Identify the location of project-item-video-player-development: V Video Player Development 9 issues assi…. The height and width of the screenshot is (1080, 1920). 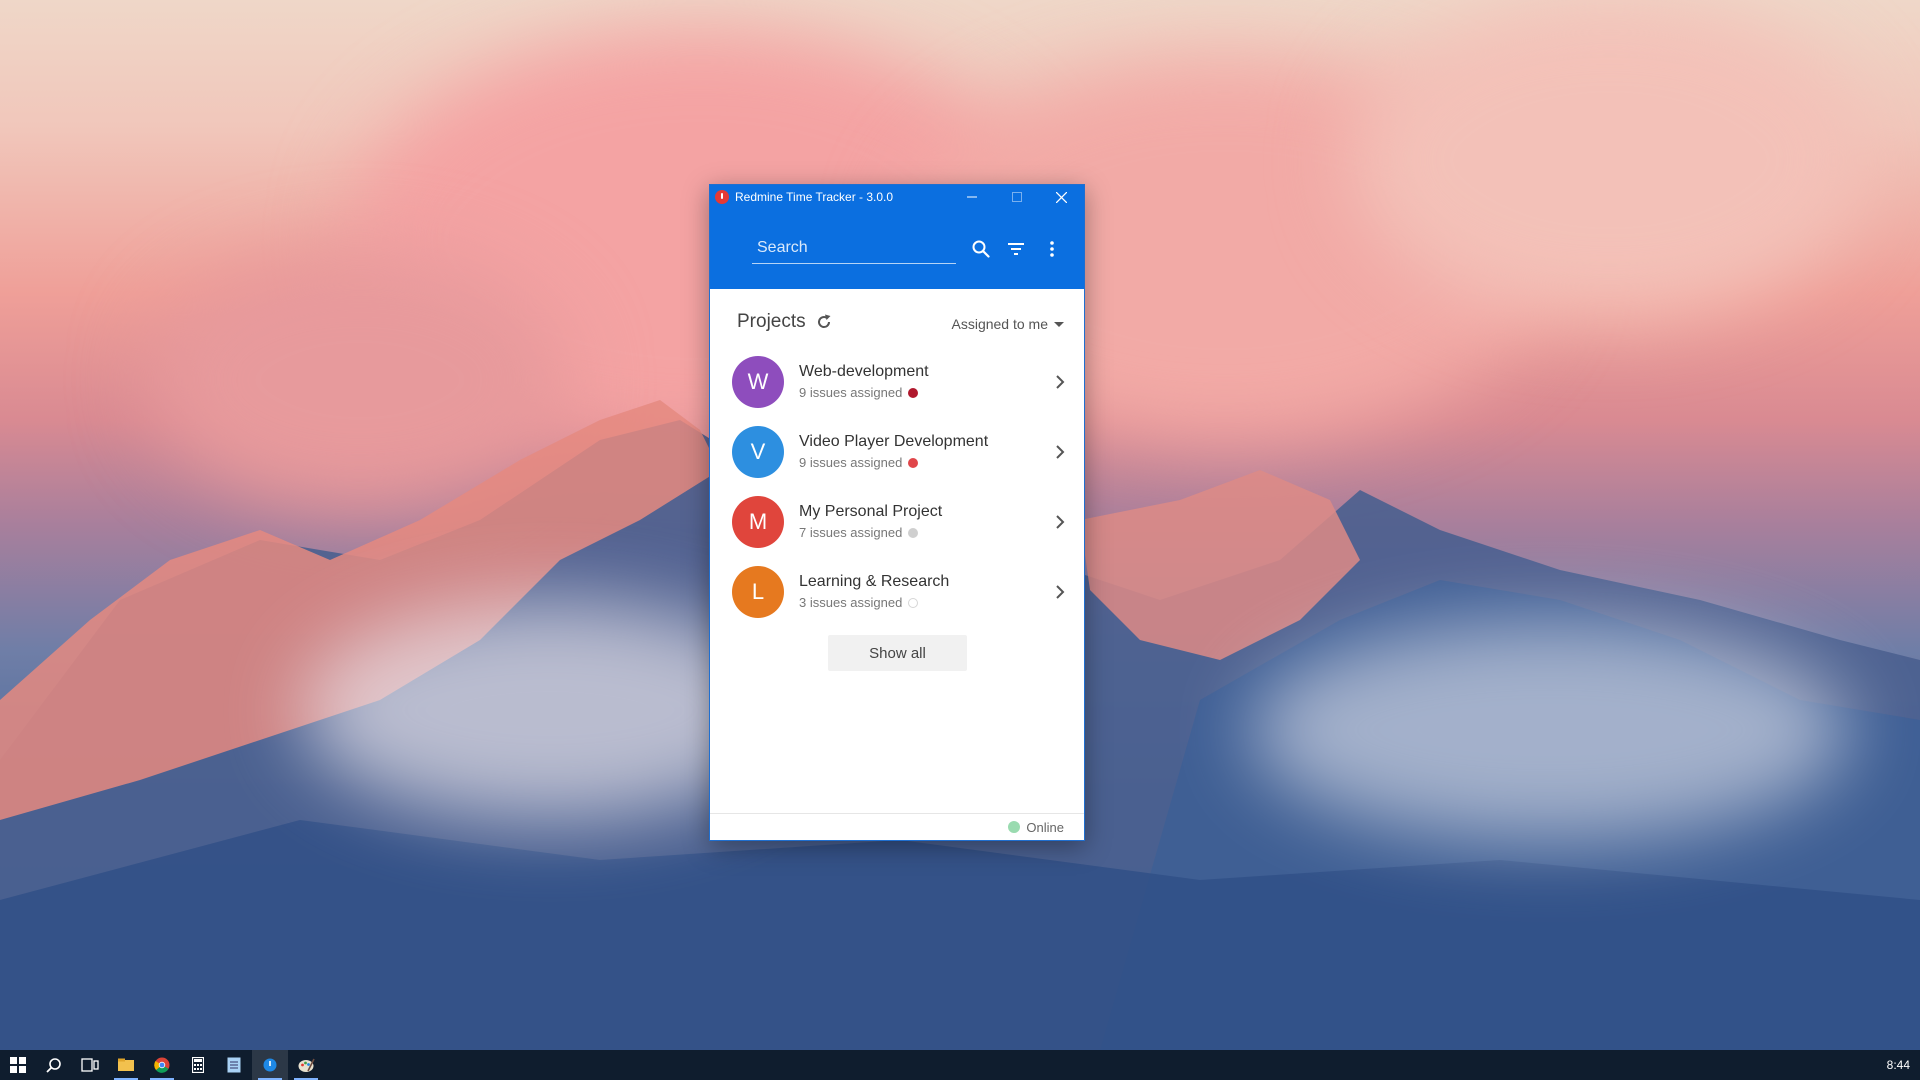
(897, 452).